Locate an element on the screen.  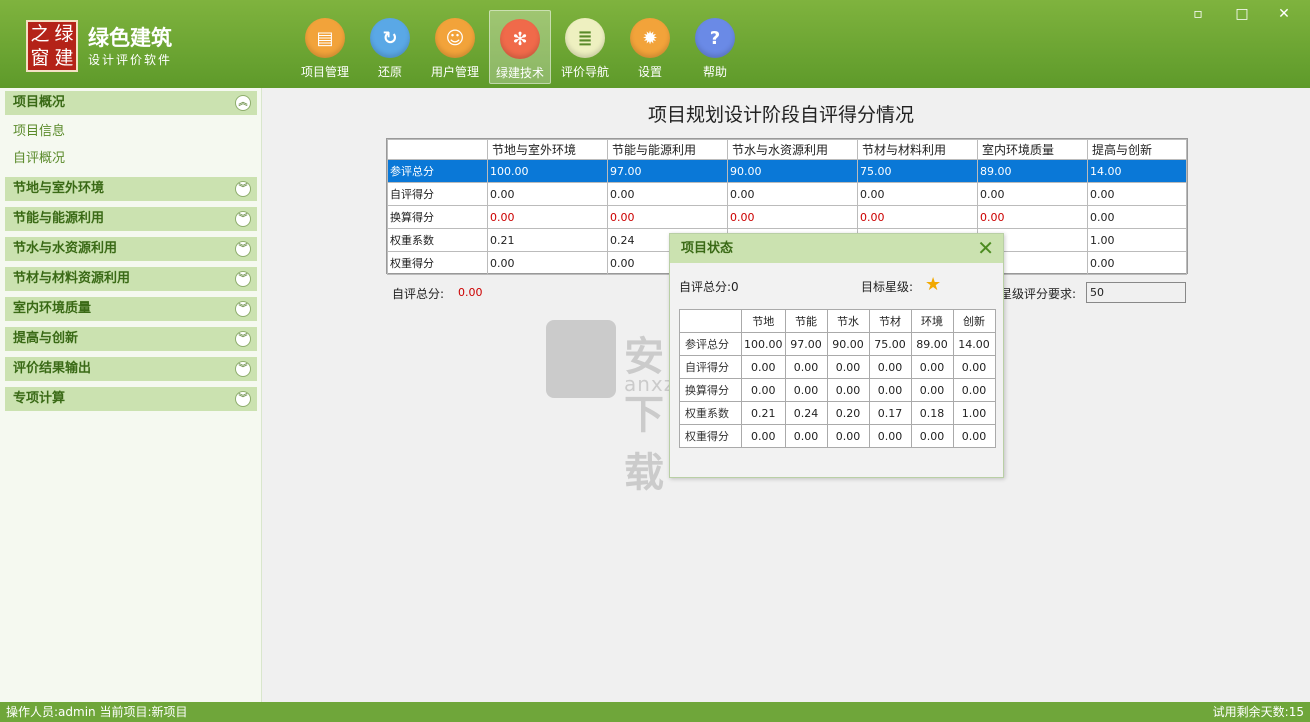
self-total-value: 0.00 is located at coordinates (470, 292).